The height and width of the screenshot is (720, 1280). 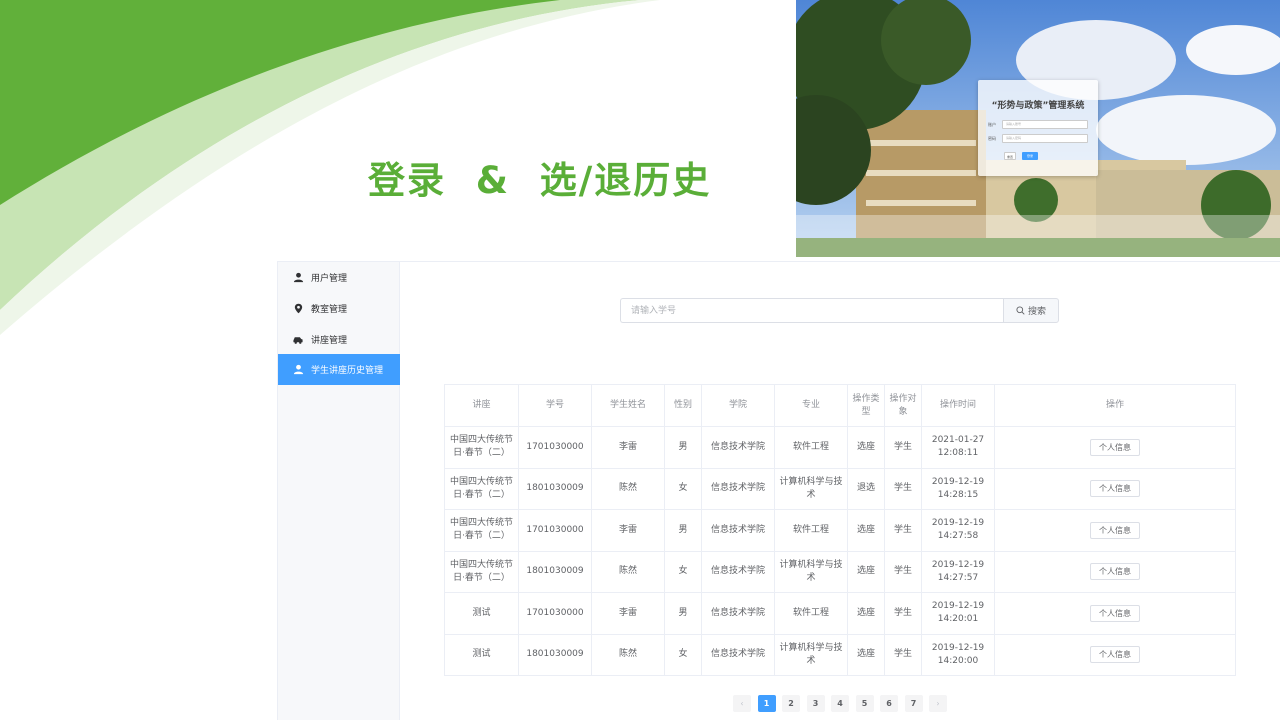 What do you see at coordinates (958, 447) in the screenshot?
I see `cell-operation-time: 2021-01-27 12:08:11` at bounding box center [958, 447].